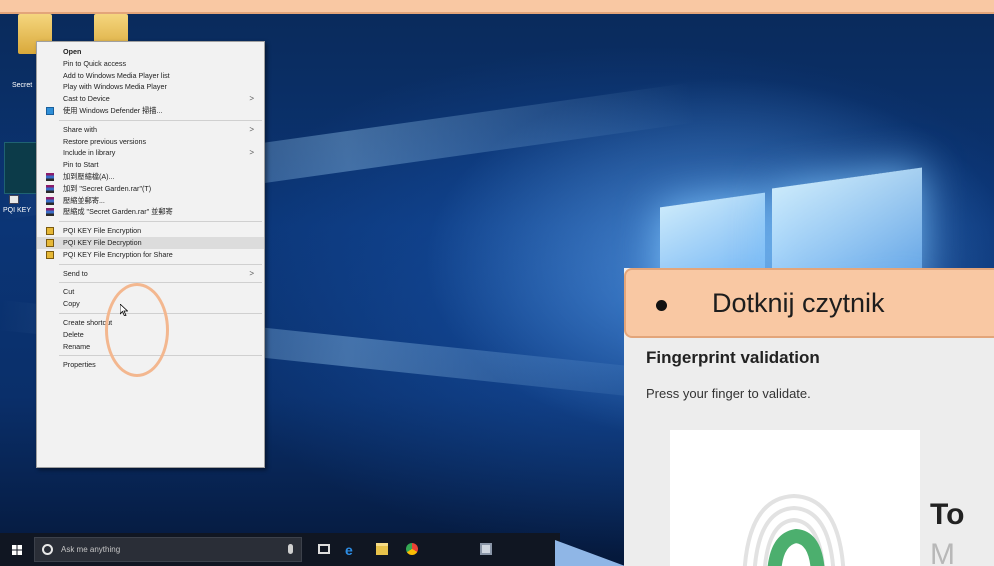 This screenshot has height=566, width=994. Describe the element at coordinates (150, 242) in the screenshot. I see `menu-item-pqi-key-file-decryption: PQI KEY File Decryption` at that location.